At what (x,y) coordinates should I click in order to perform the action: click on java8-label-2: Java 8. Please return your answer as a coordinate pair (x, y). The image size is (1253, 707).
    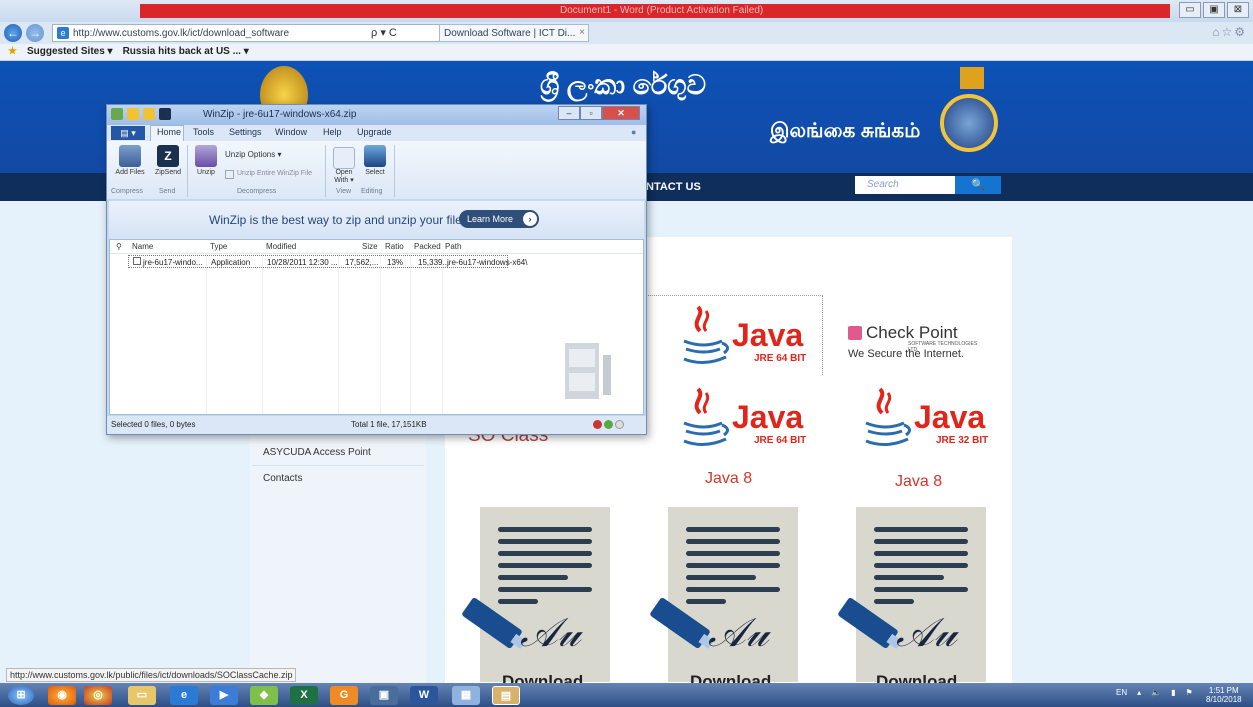
    Looking at the image, I should click on (918, 482).